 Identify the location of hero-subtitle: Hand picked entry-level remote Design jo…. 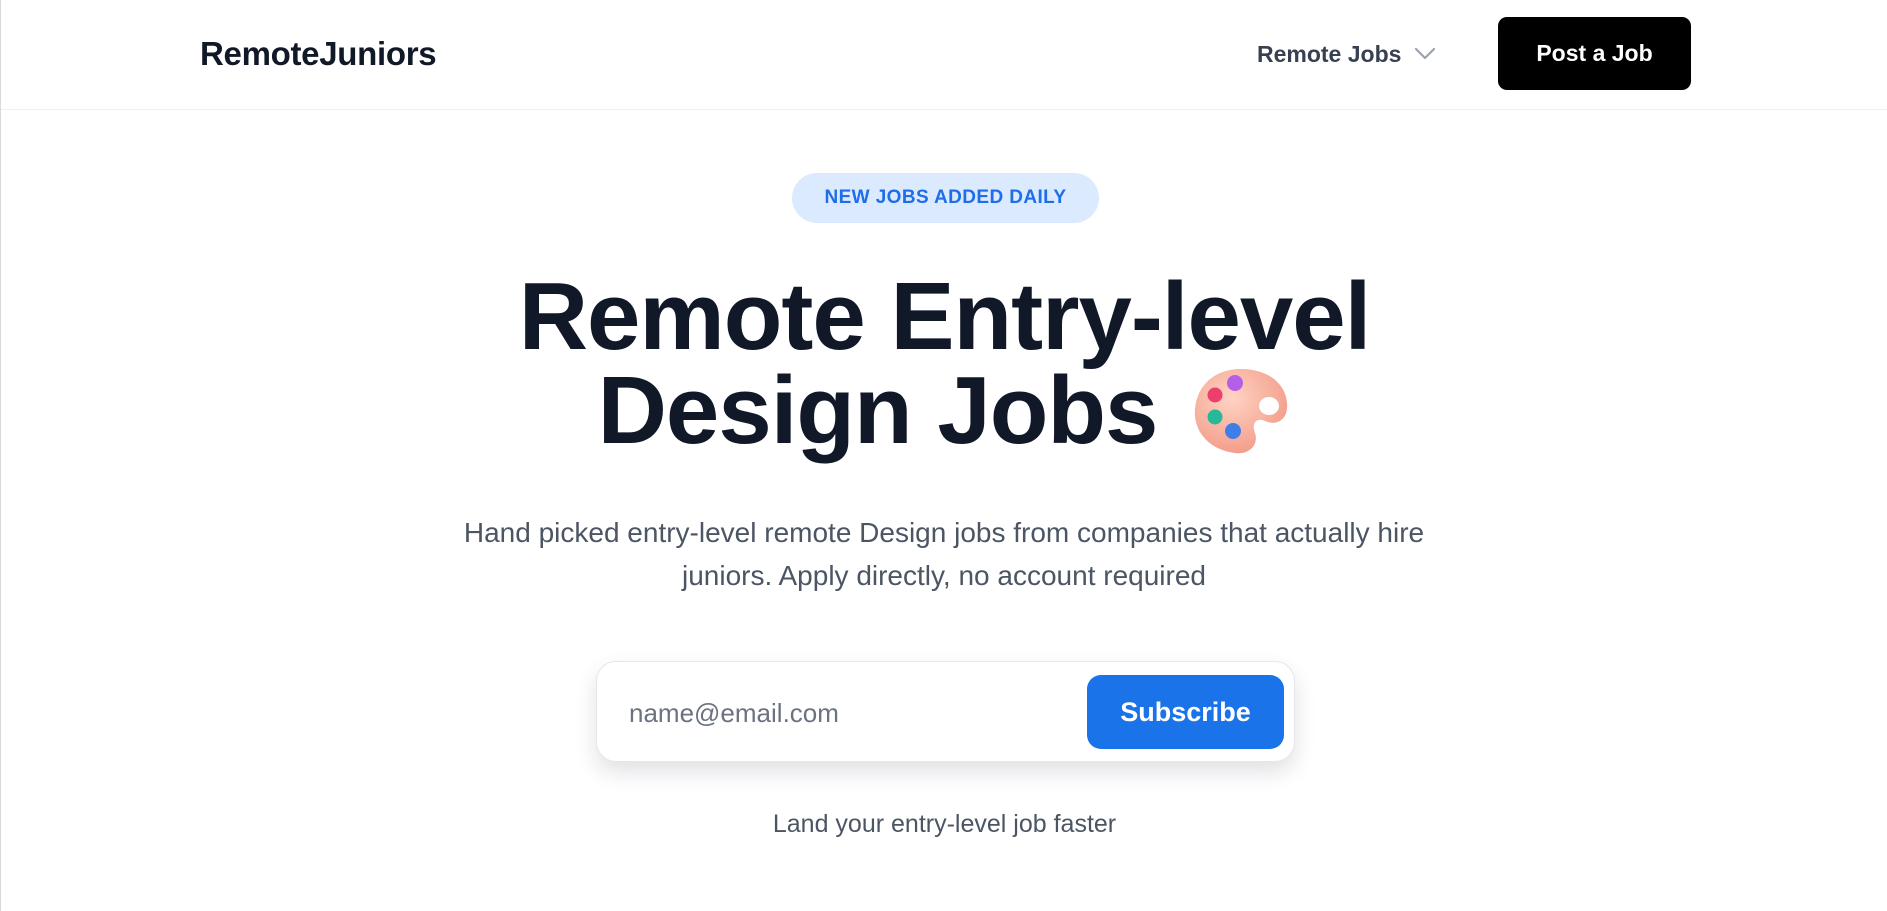
(944, 554).